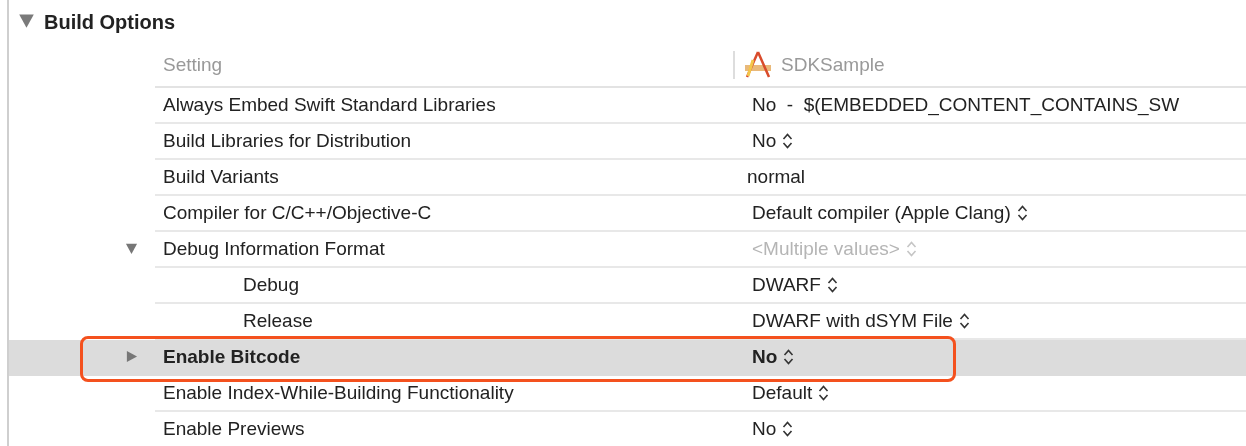 The image size is (1246, 446). I want to click on setting-name: Debug, so click(271, 285).